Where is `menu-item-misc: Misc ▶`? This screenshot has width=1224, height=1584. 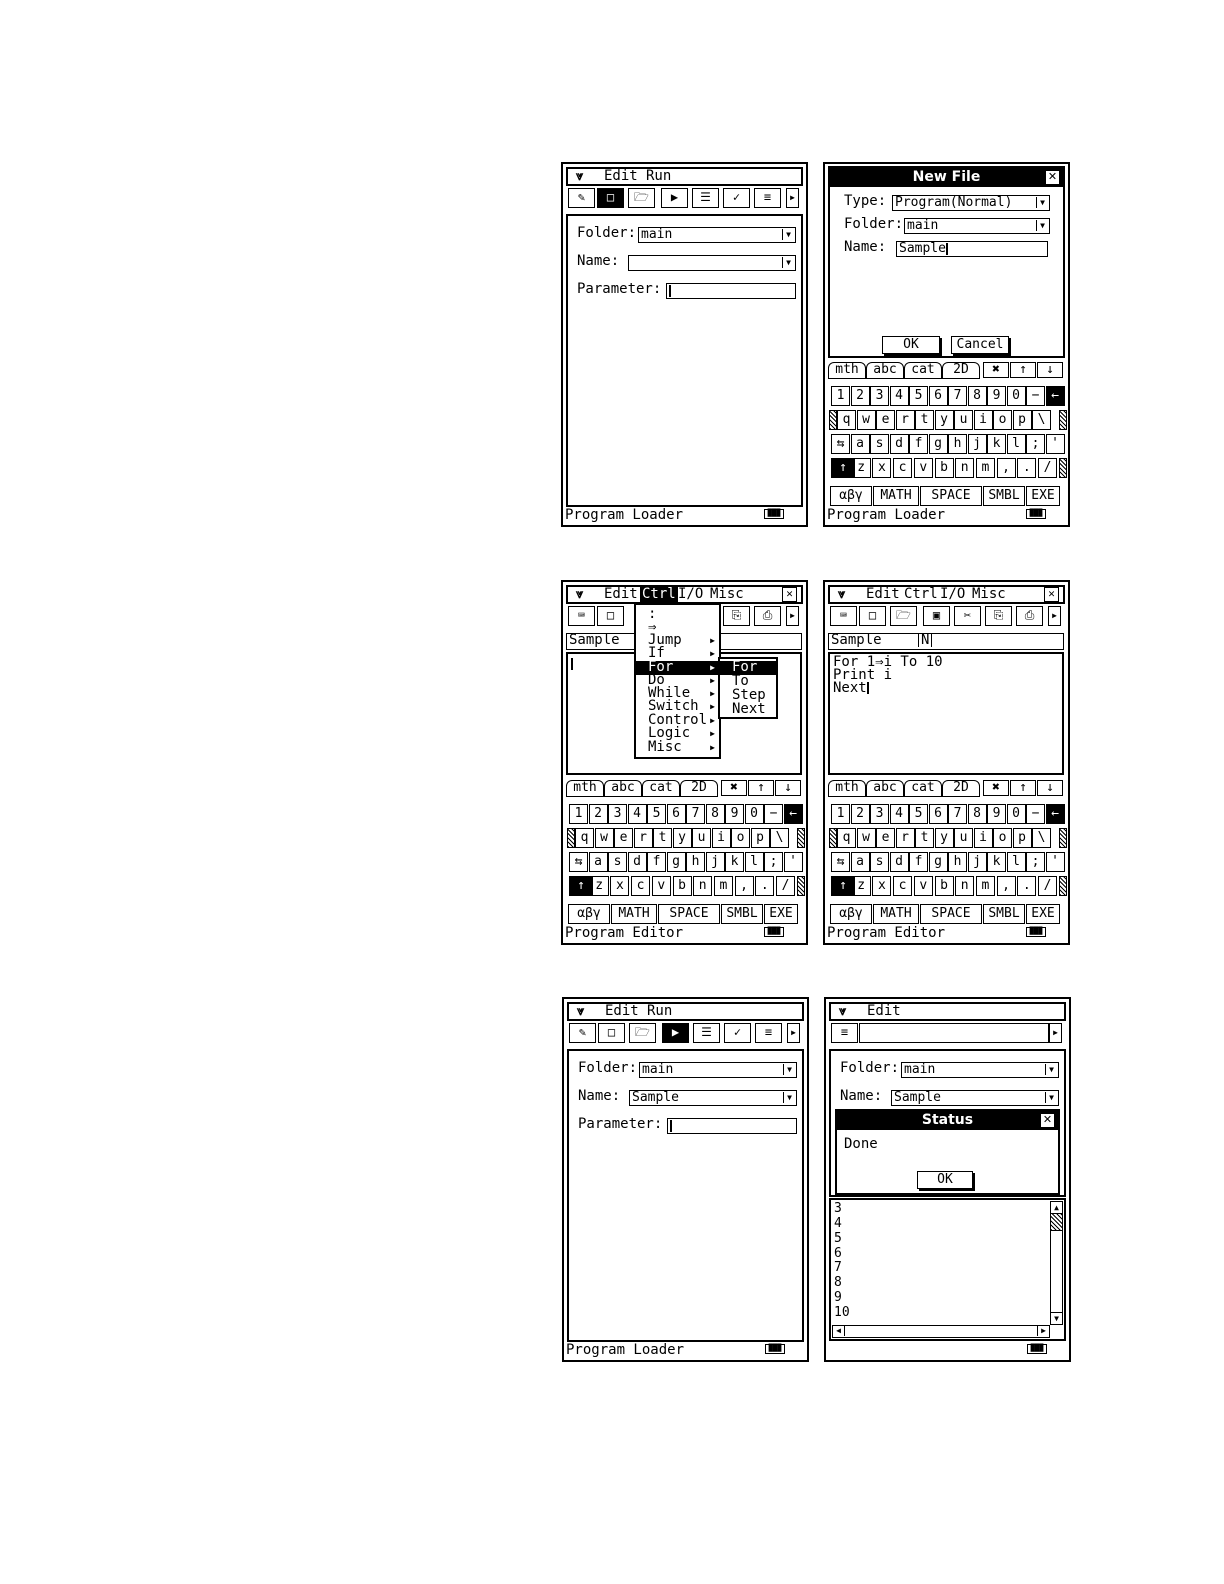 menu-item-misc: Misc ▶ is located at coordinates (677, 747).